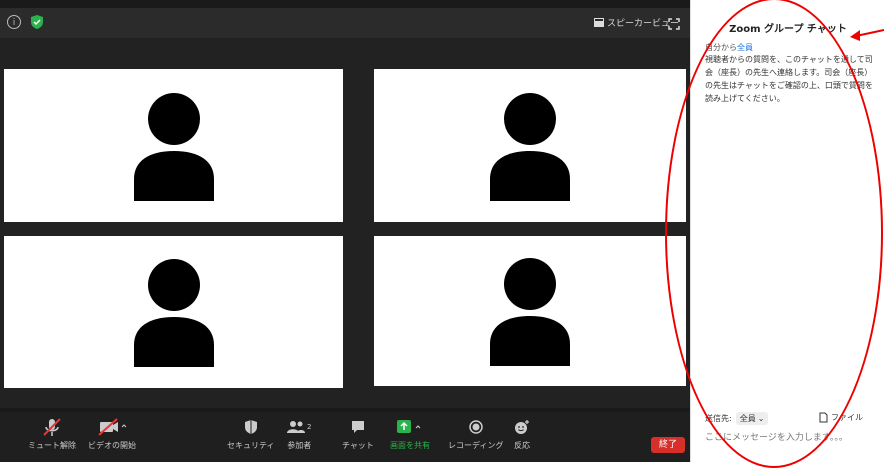 This screenshot has width=884, height=468. I want to click on recipient-value: 全員, so click(747, 418).